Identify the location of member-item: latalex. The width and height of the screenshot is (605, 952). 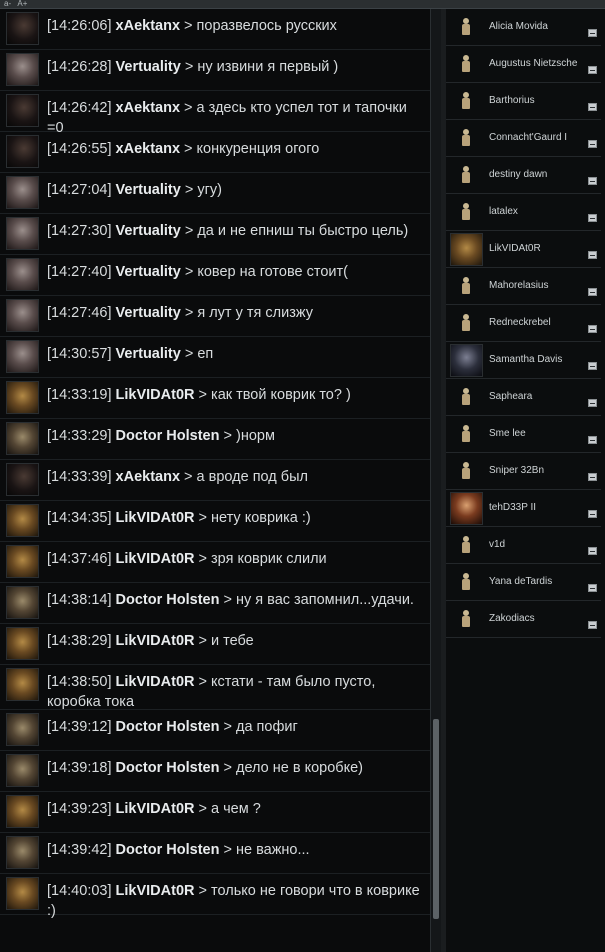
(523, 212).